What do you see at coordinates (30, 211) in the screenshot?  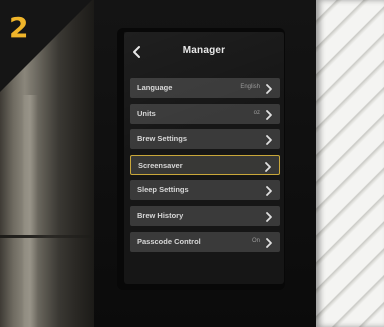 I see `steel-highlight` at bounding box center [30, 211].